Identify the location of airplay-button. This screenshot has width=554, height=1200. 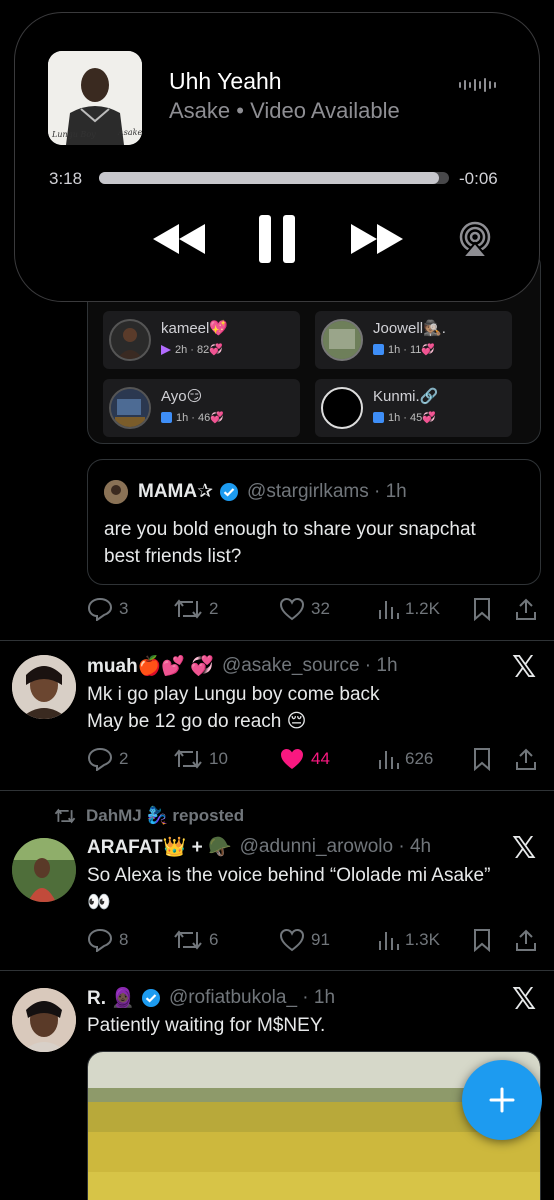
(475, 239).